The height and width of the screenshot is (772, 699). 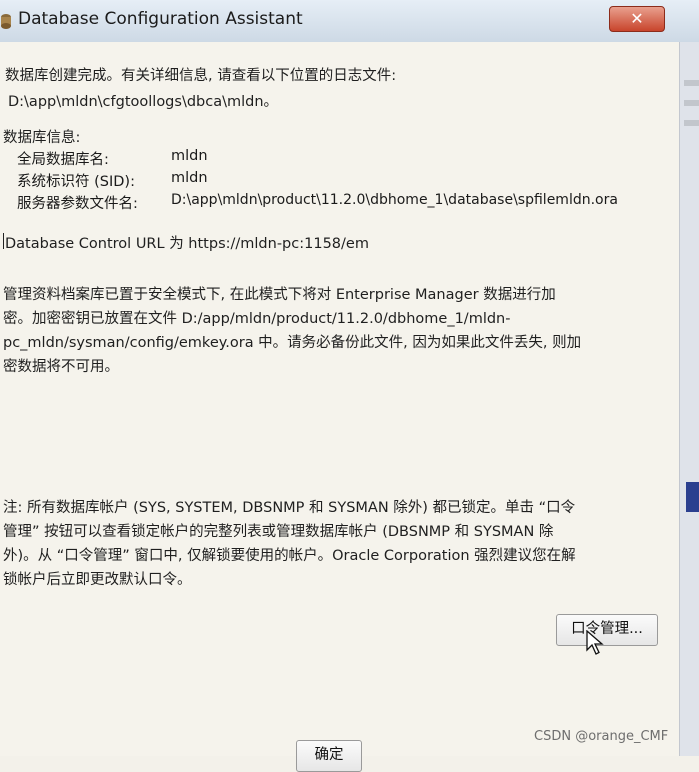 I want to click on ok-button: 确定, so click(x=329, y=756).